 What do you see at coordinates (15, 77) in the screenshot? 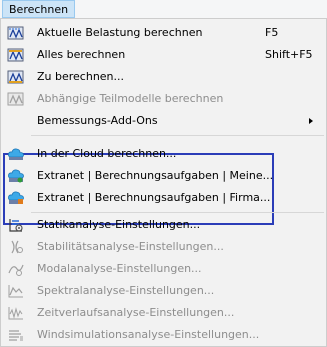
I see `to-calculate-icon` at bounding box center [15, 77].